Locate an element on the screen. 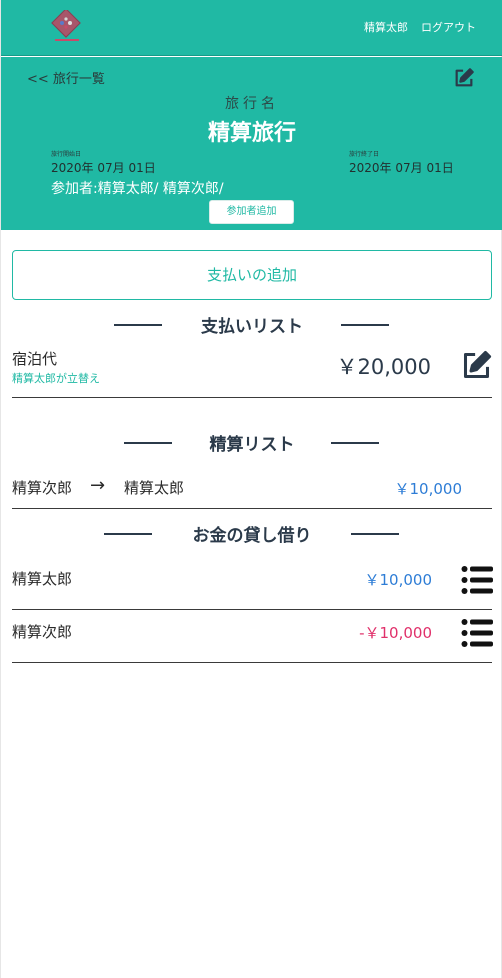 The image size is (502, 978). add-participant-button: 参加者追加 is located at coordinates (251, 212).